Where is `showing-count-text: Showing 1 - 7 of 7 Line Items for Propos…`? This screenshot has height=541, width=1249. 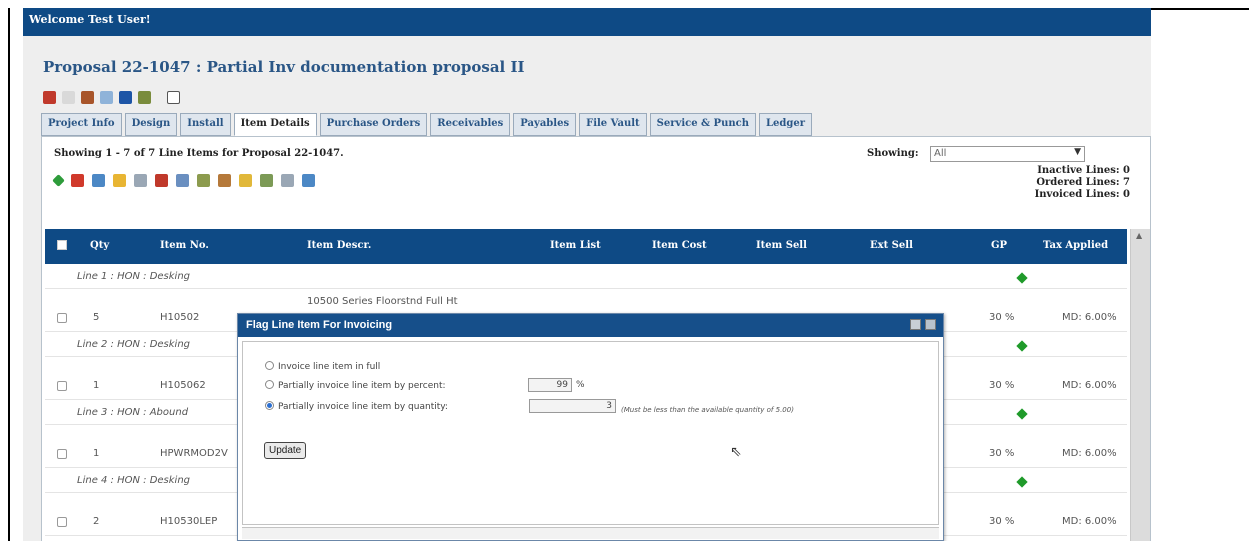
showing-count-text: Showing 1 - 7 of 7 Line Items for Propos… is located at coordinates (199, 153).